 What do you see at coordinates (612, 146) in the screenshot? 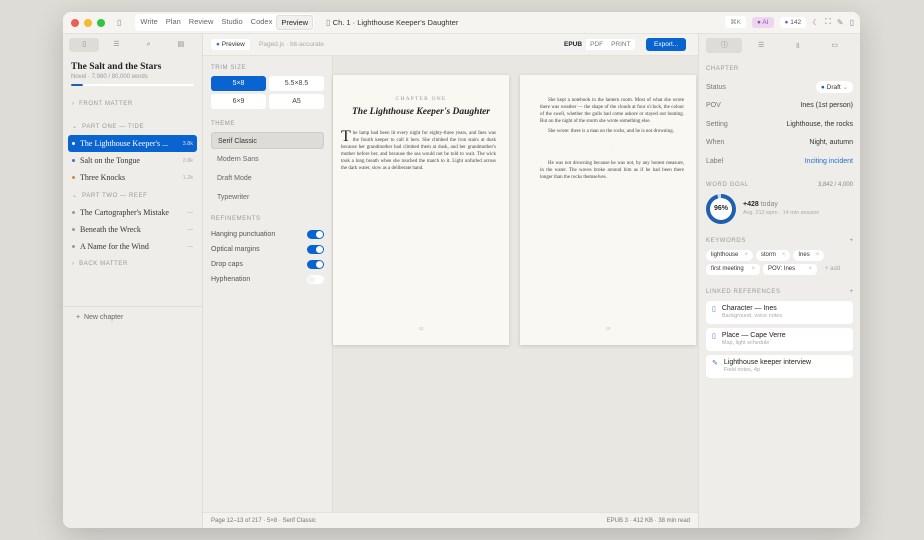
I see `scene-break: ·` at bounding box center [612, 146].